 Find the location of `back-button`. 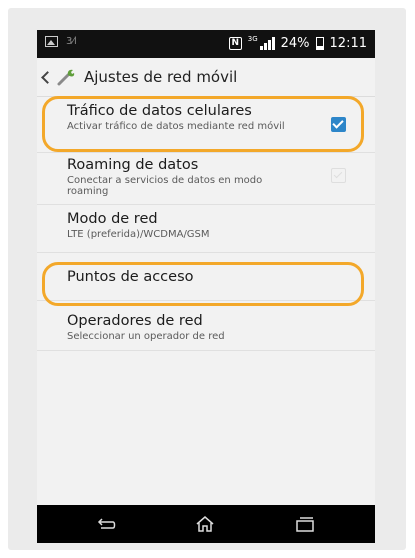

back-button is located at coordinates (106, 524).